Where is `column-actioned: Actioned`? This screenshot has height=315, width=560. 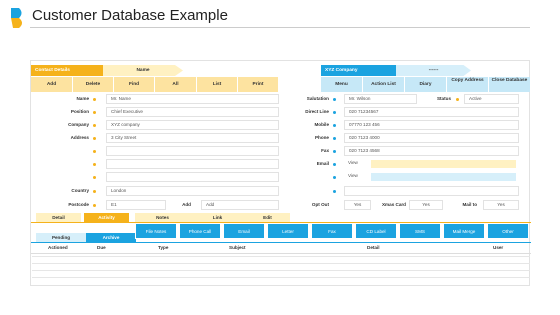 column-actioned: Actioned is located at coordinates (58, 247).